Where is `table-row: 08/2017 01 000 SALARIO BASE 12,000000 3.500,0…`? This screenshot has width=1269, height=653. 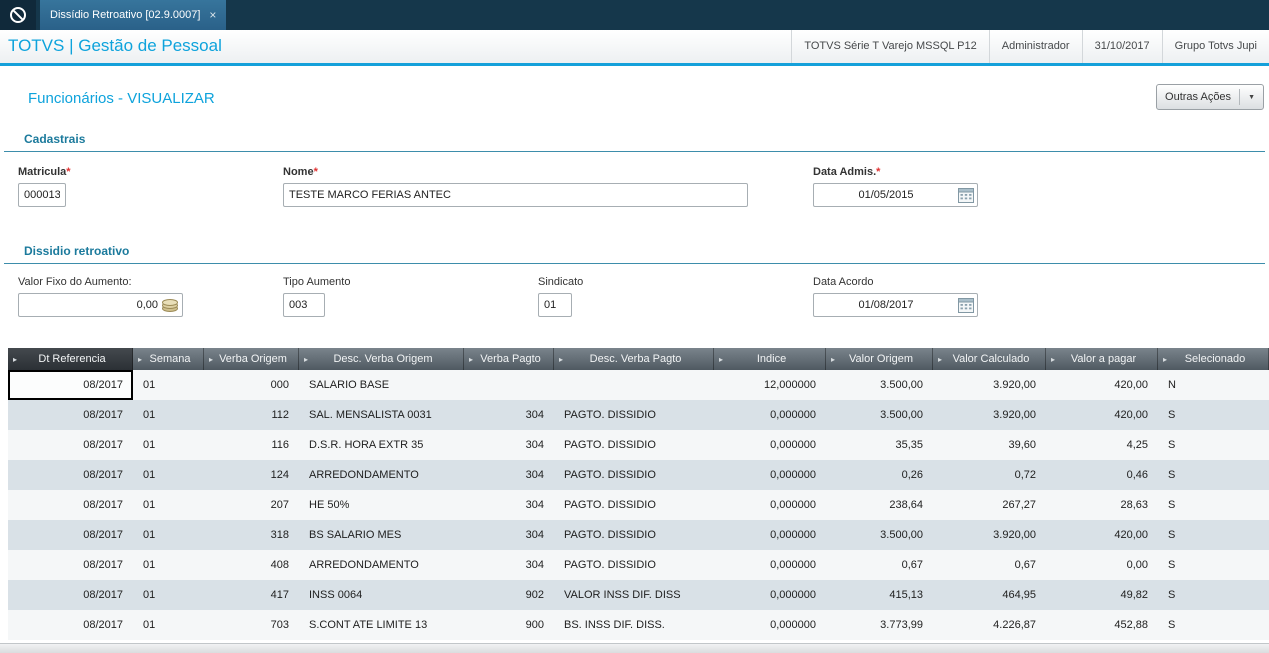
table-row: 08/2017 01 000 SALARIO BASE 12,000000 3.500,0… is located at coordinates (638, 385).